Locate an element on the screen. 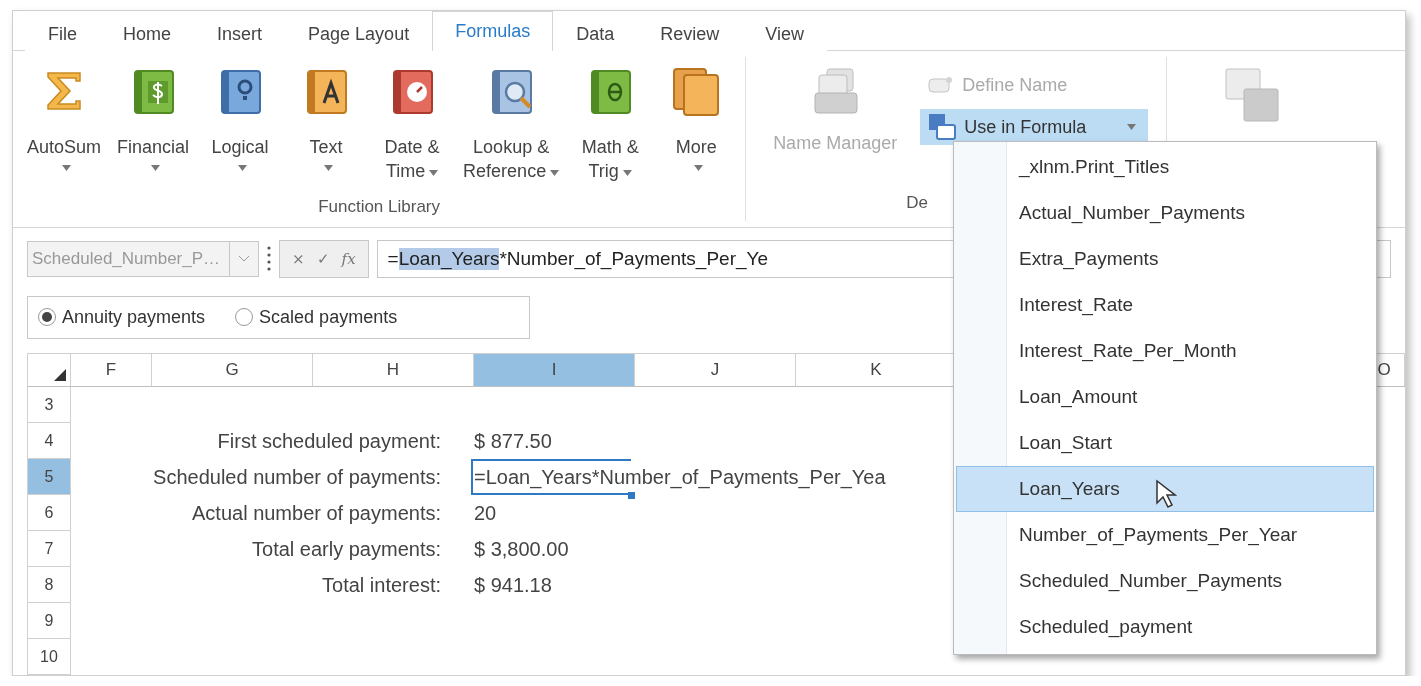  row-header: 7 is located at coordinates (49, 549).